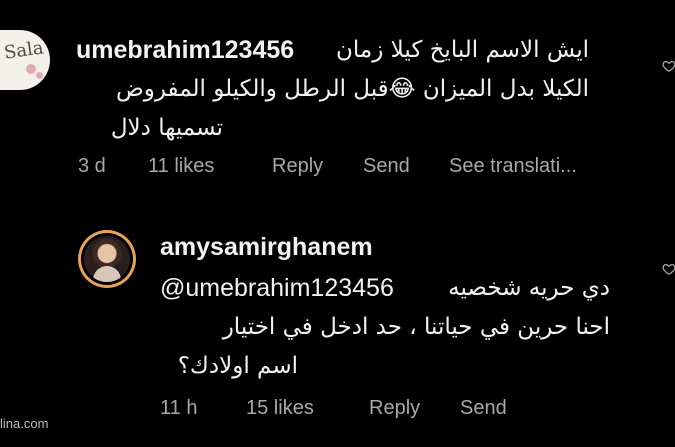  I want to click on avatar, so click(107, 259).